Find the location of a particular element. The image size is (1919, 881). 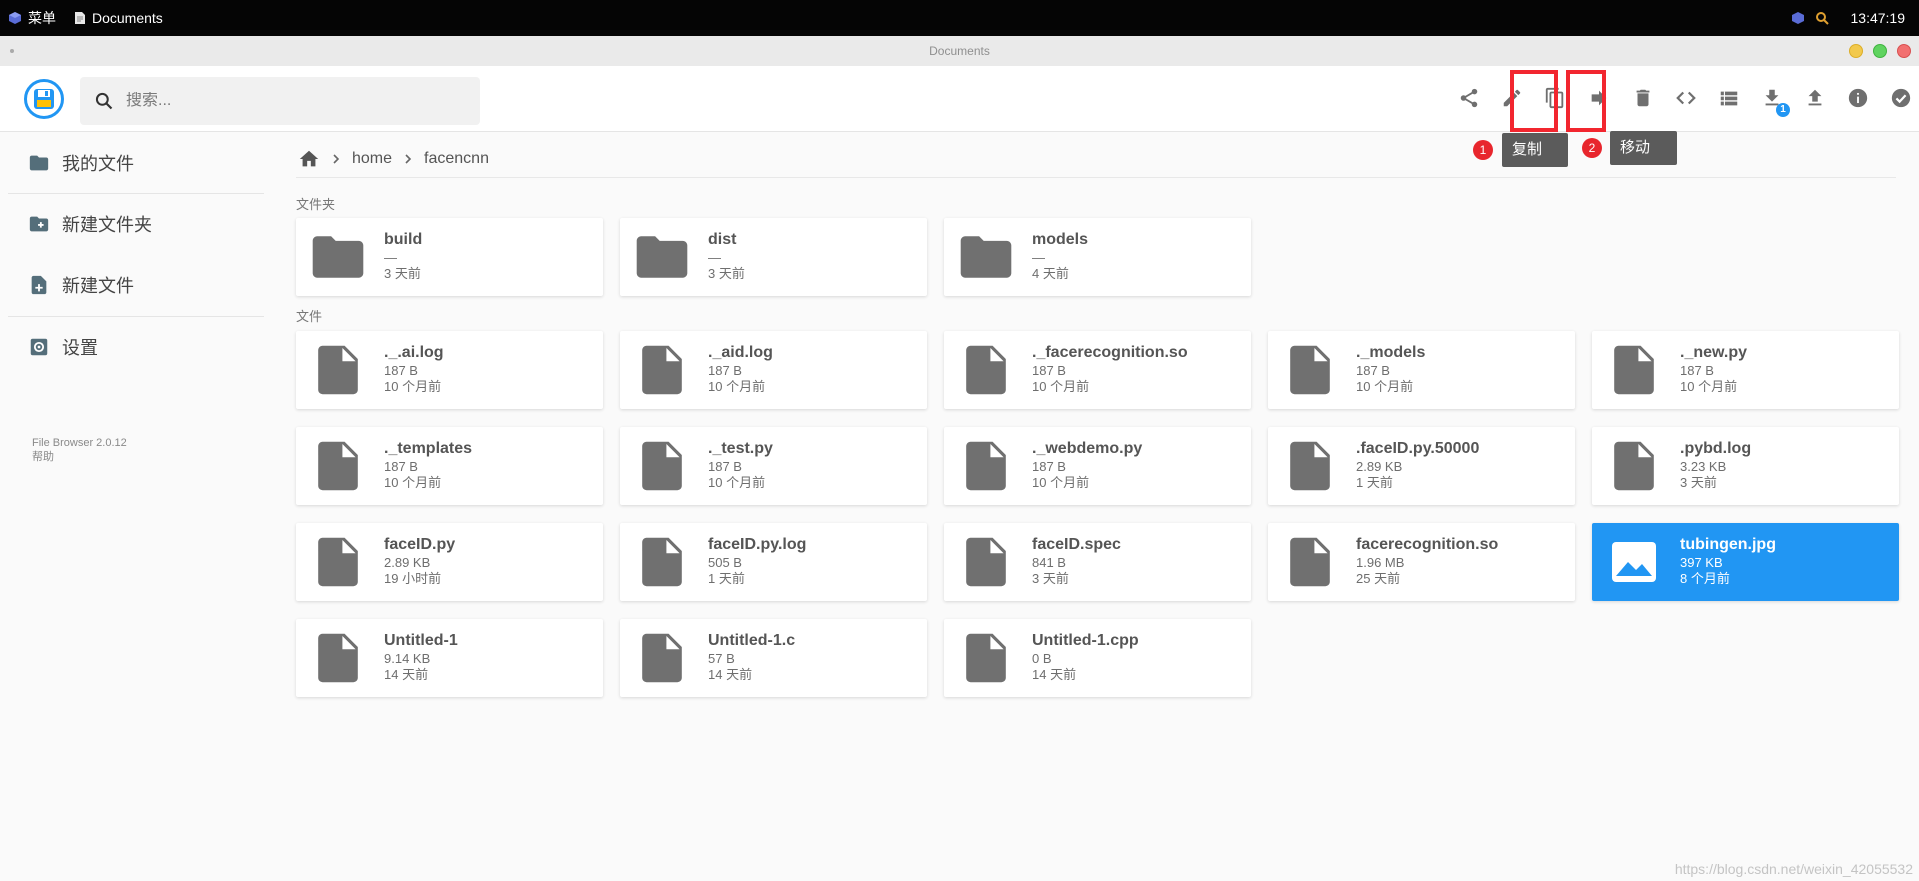

item-size: 3.23 KB is located at coordinates (1703, 466).